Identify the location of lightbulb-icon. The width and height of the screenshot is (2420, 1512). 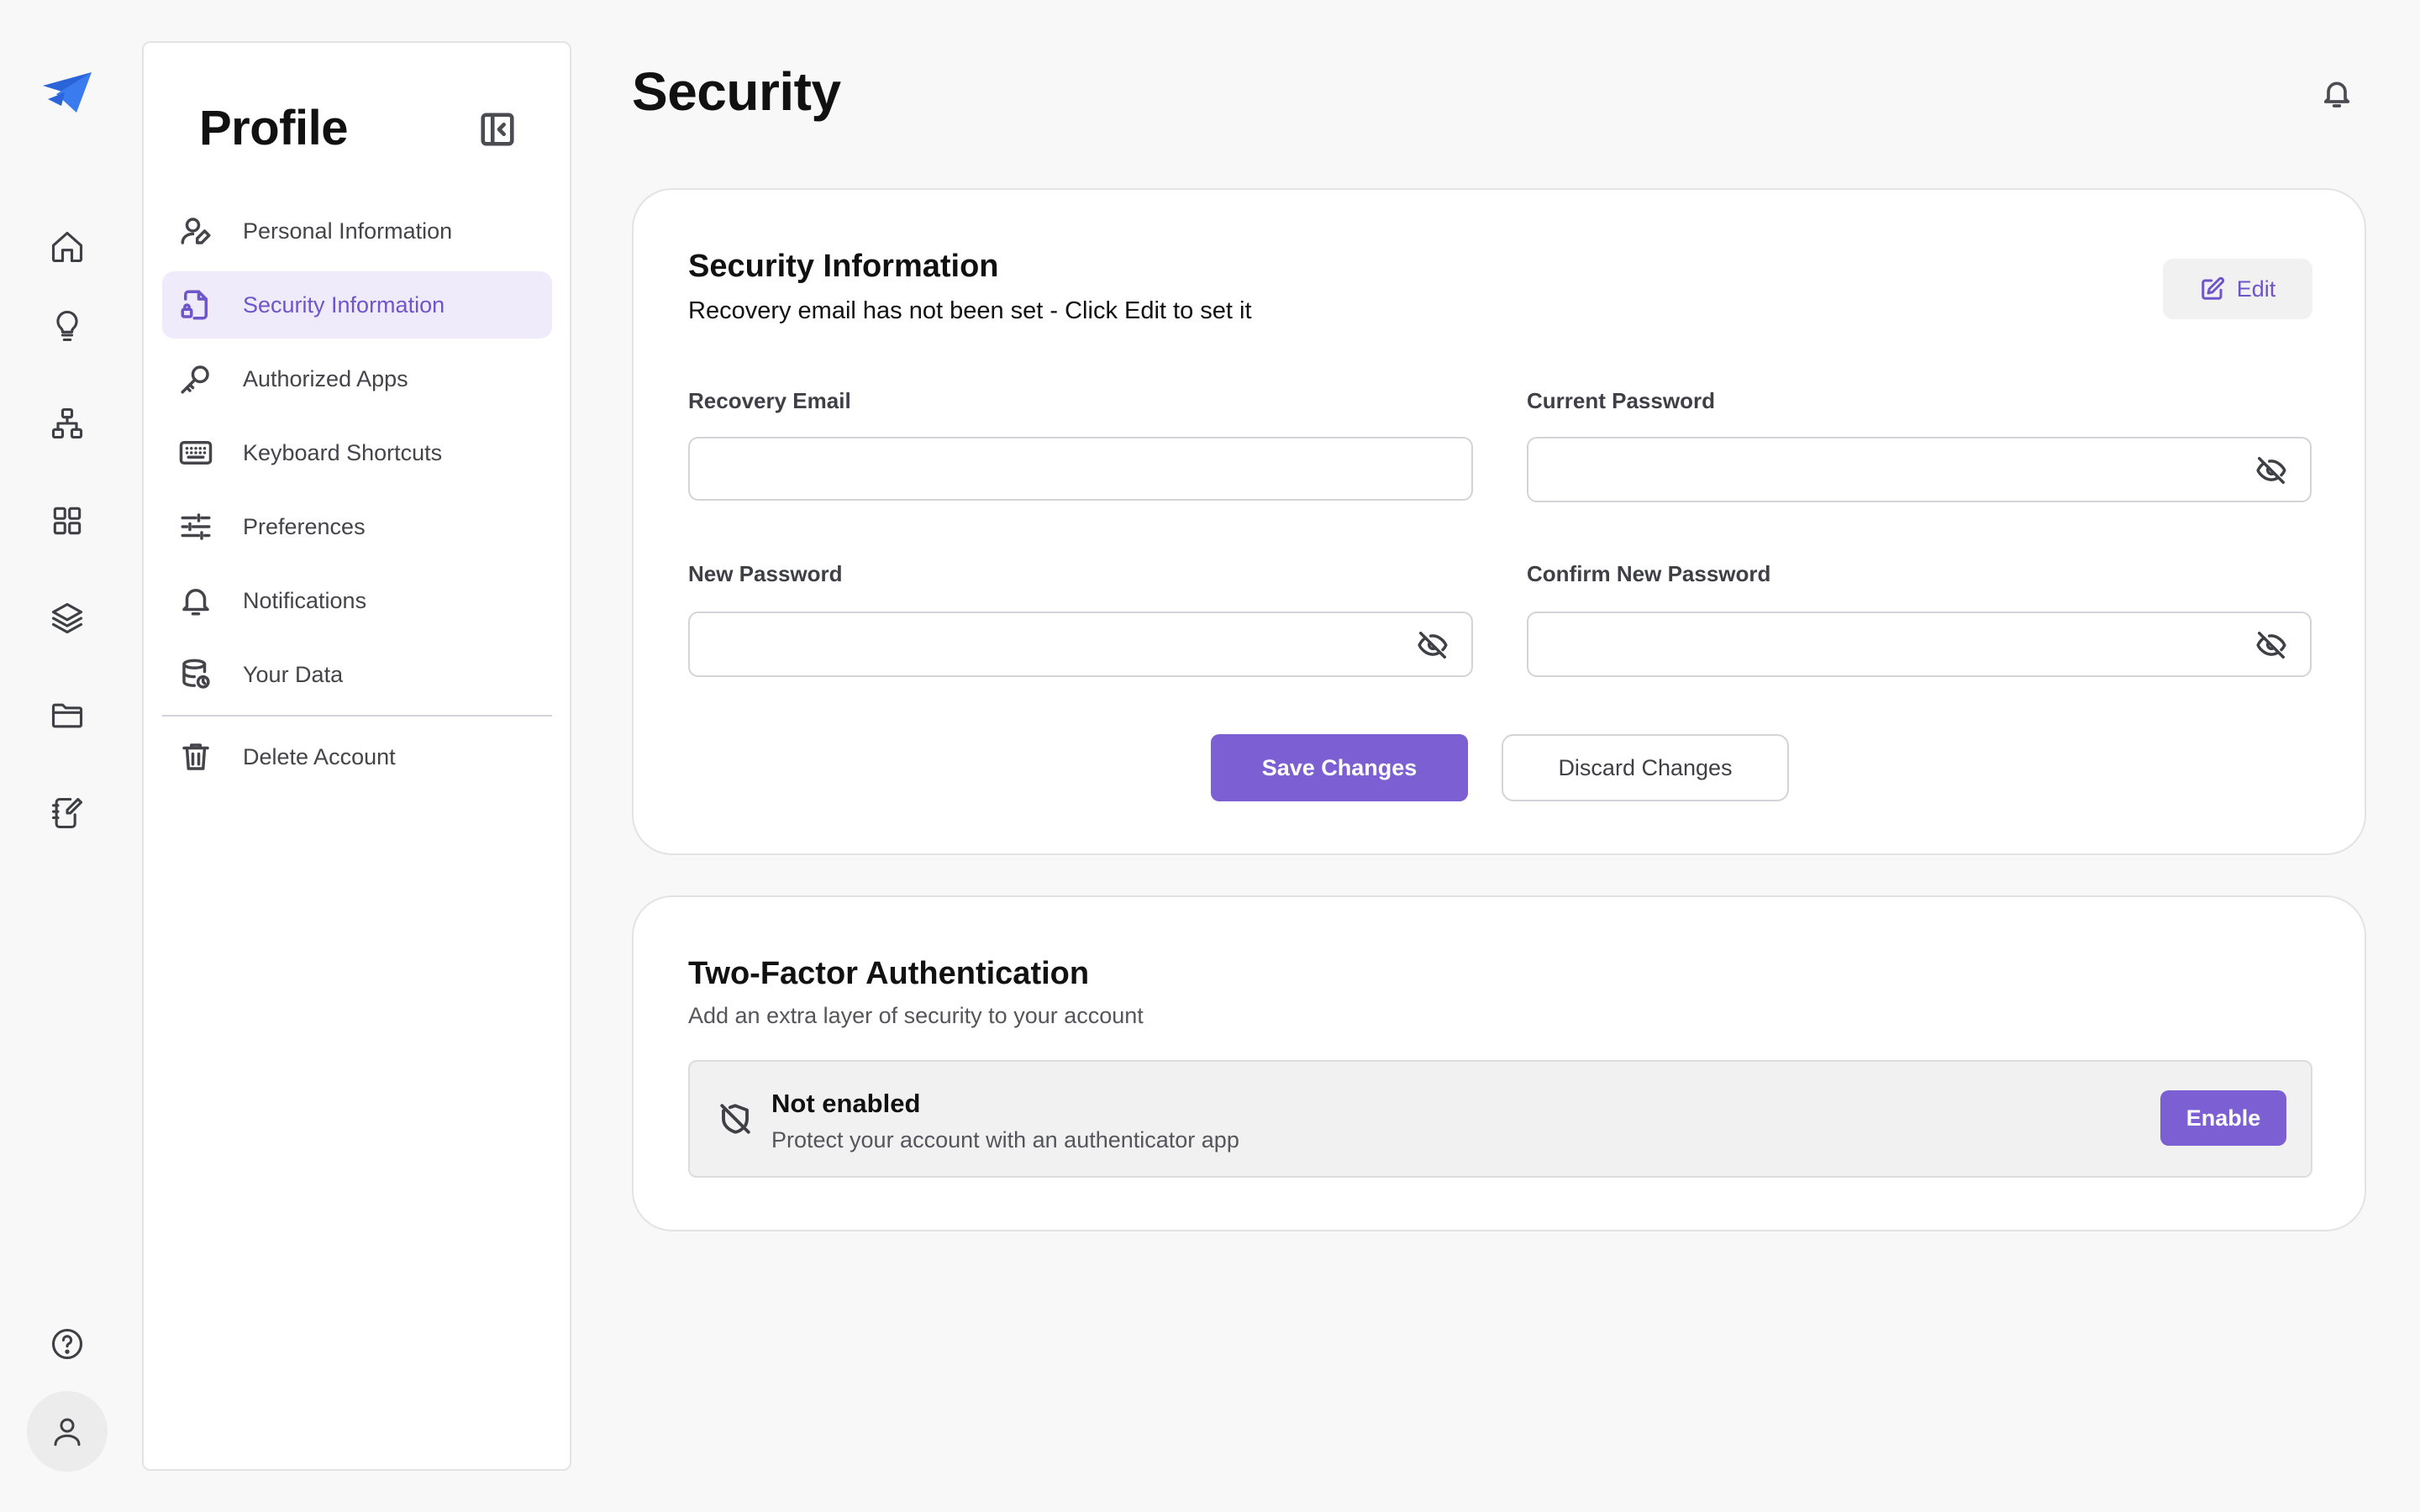
(67, 326).